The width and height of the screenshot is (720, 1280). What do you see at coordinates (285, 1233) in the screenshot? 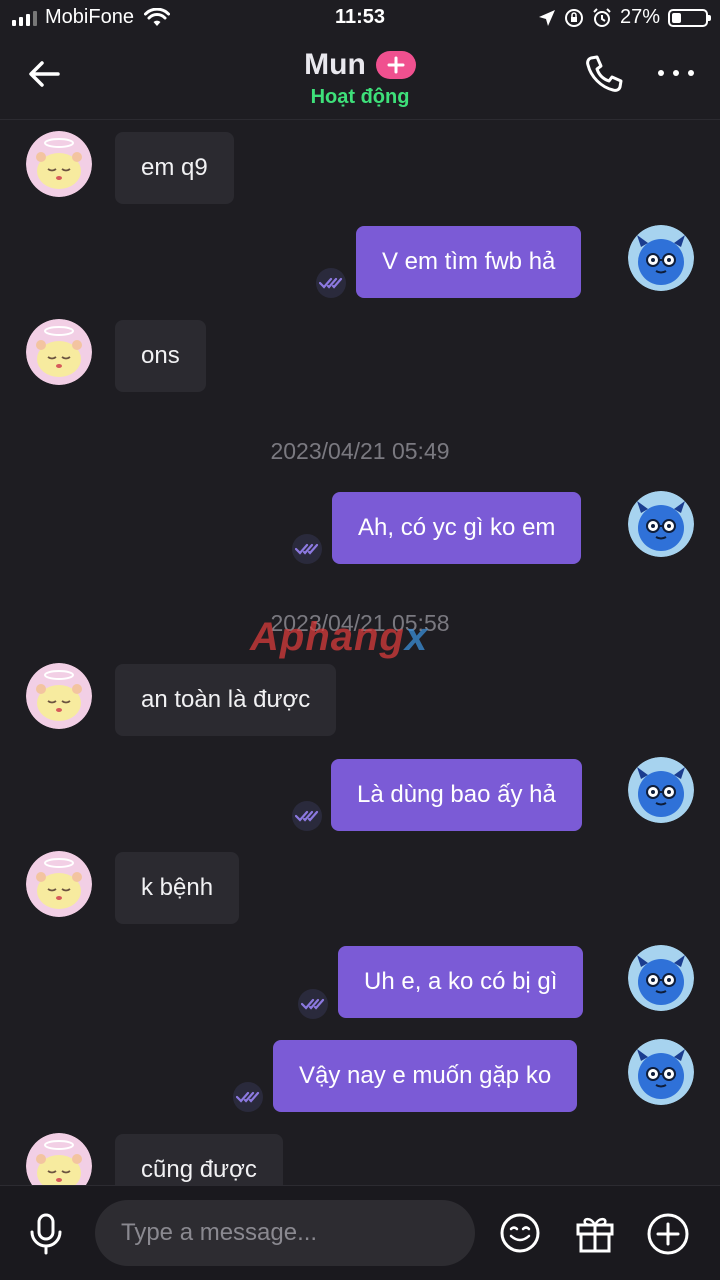
I see `message-input` at bounding box center [285, 1233].